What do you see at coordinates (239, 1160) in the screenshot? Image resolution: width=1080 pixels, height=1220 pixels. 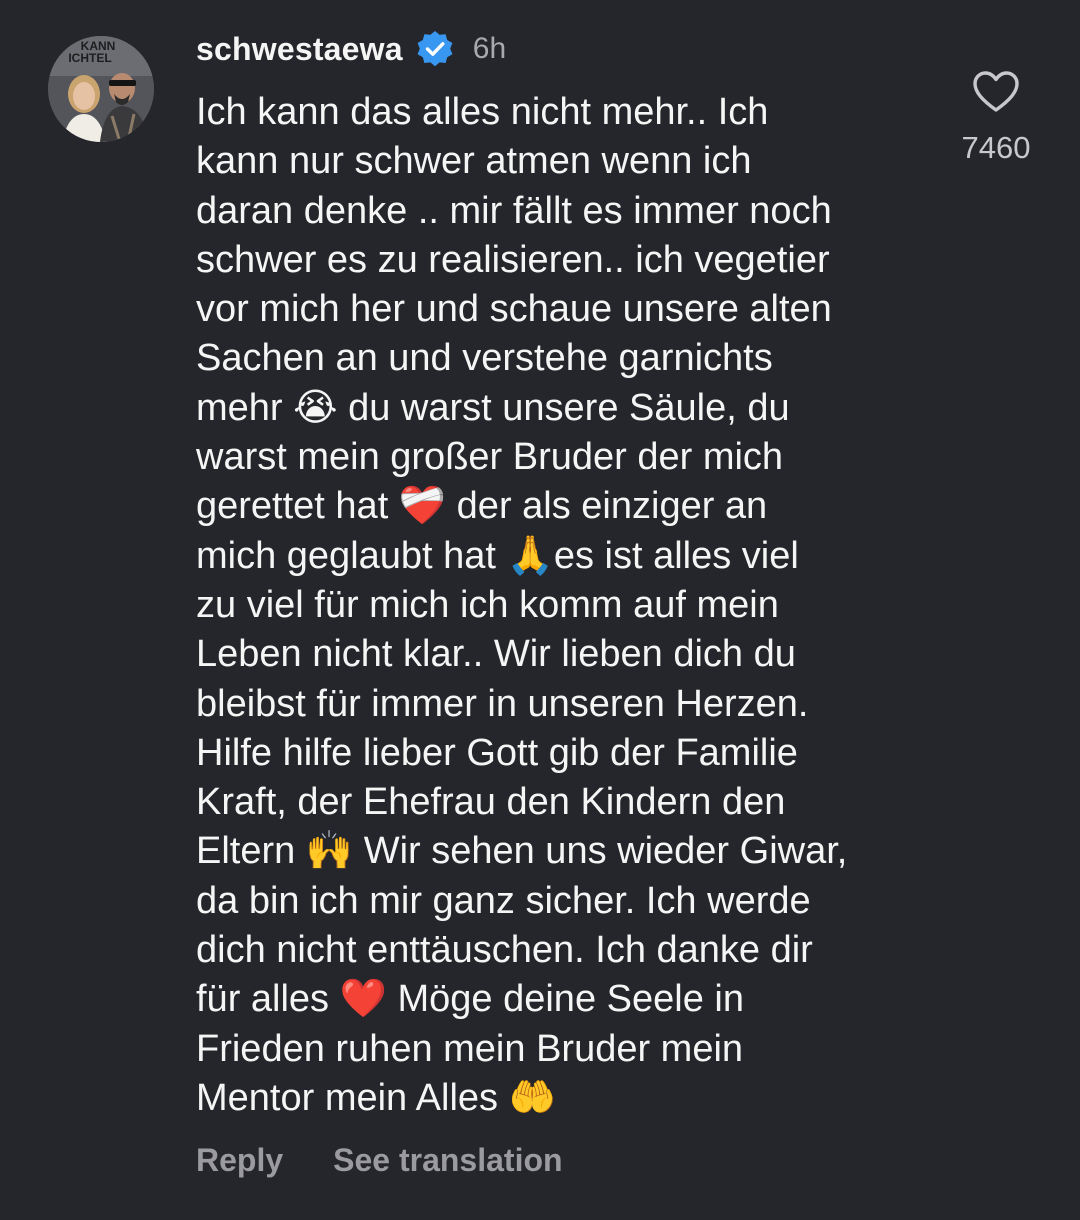 I see `reply-button: Reply` at bounding box center [239, 1160].